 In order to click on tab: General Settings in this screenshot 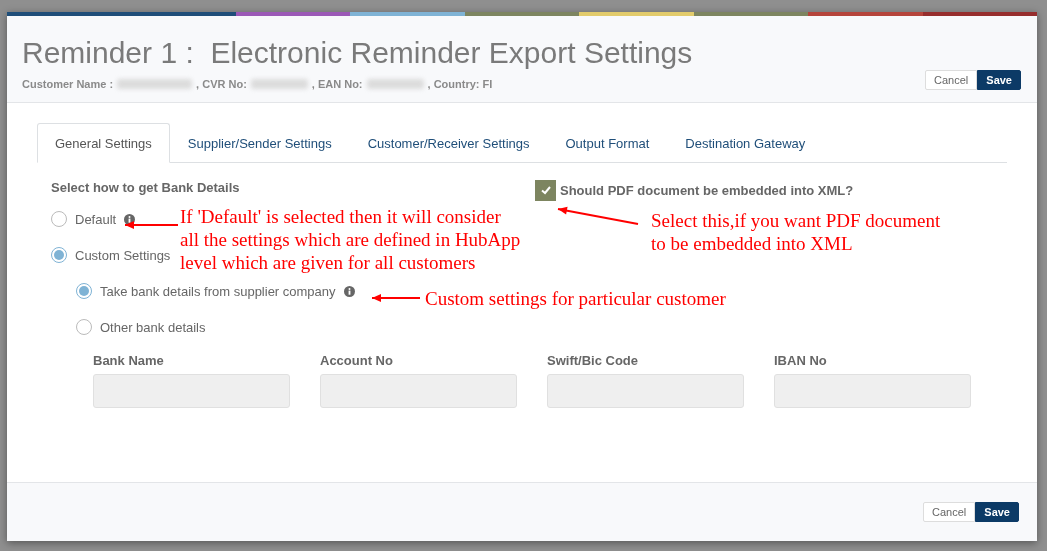, I will do `click(103, 143)`.